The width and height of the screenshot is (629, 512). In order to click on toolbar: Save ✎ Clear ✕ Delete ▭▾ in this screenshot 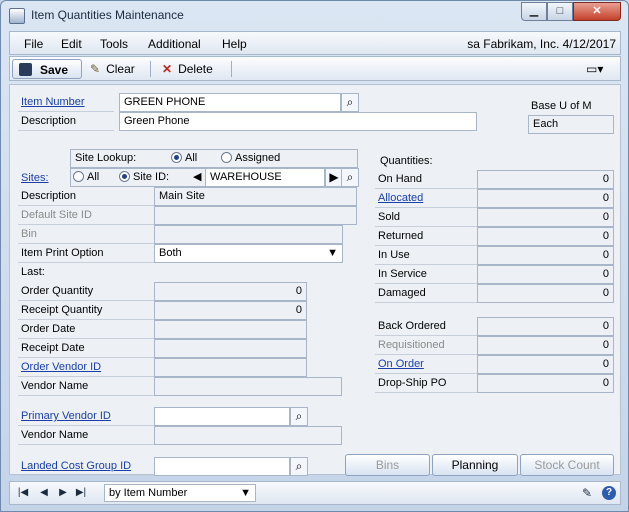, I will do `click(315, 68)`.